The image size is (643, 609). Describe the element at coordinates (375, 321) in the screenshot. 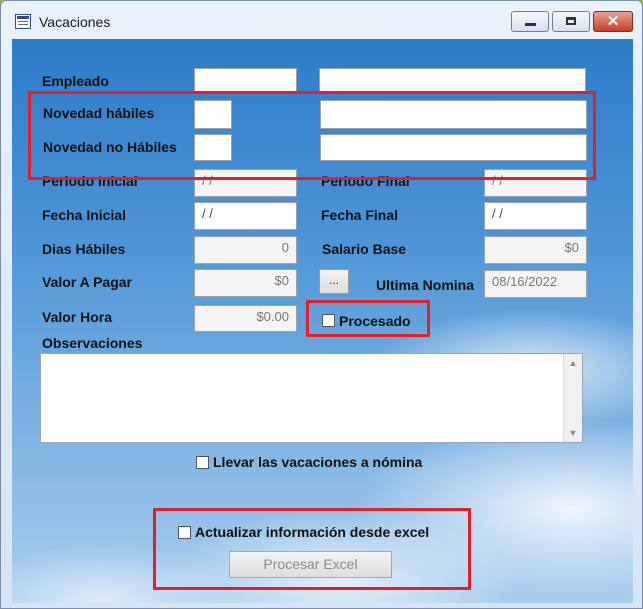

I see `procesado-label: Procesado` at that location.